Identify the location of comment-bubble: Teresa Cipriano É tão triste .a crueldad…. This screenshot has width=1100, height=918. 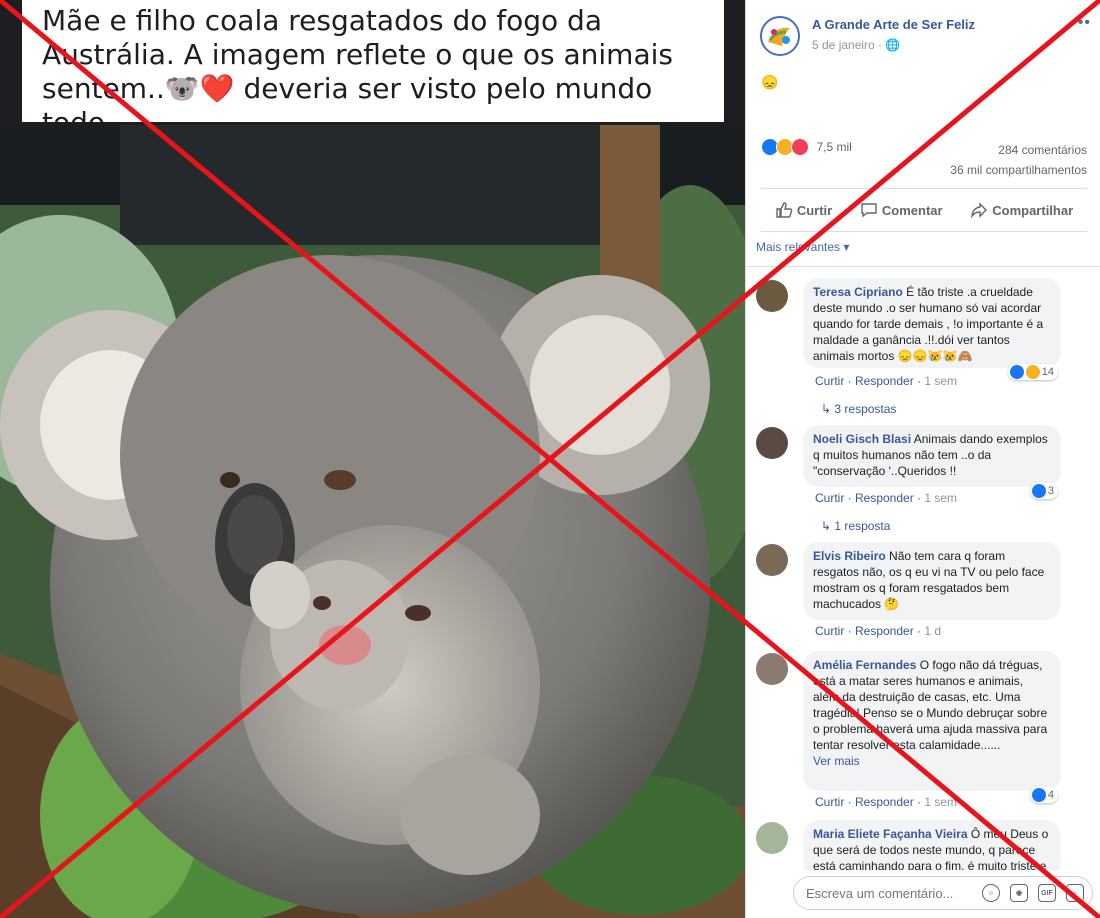
(932, 323).